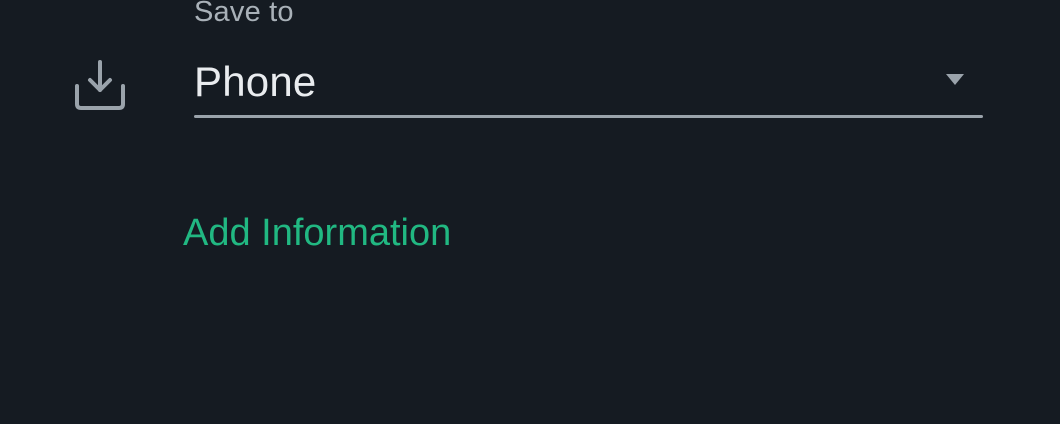 This screenshot has width=1060, height=424. Describe the element at coordinates (255, 81) in the screenshot. I see `save-to-value: Phone` at that location.